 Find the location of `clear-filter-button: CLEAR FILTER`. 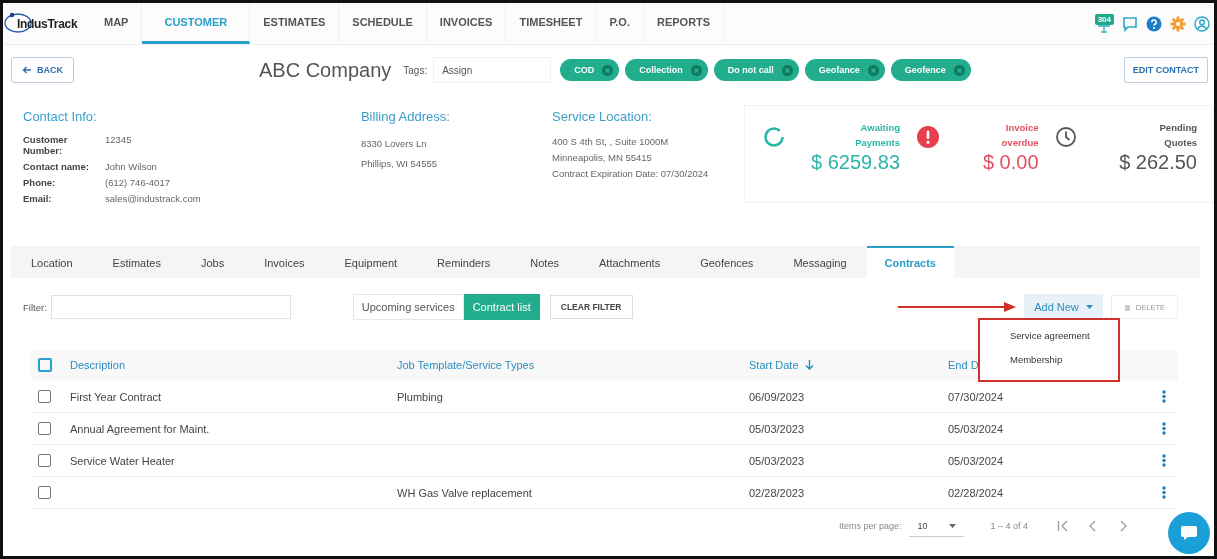

clear-filter-button: CLEAR FILTER is located at coordinates (591, 307).